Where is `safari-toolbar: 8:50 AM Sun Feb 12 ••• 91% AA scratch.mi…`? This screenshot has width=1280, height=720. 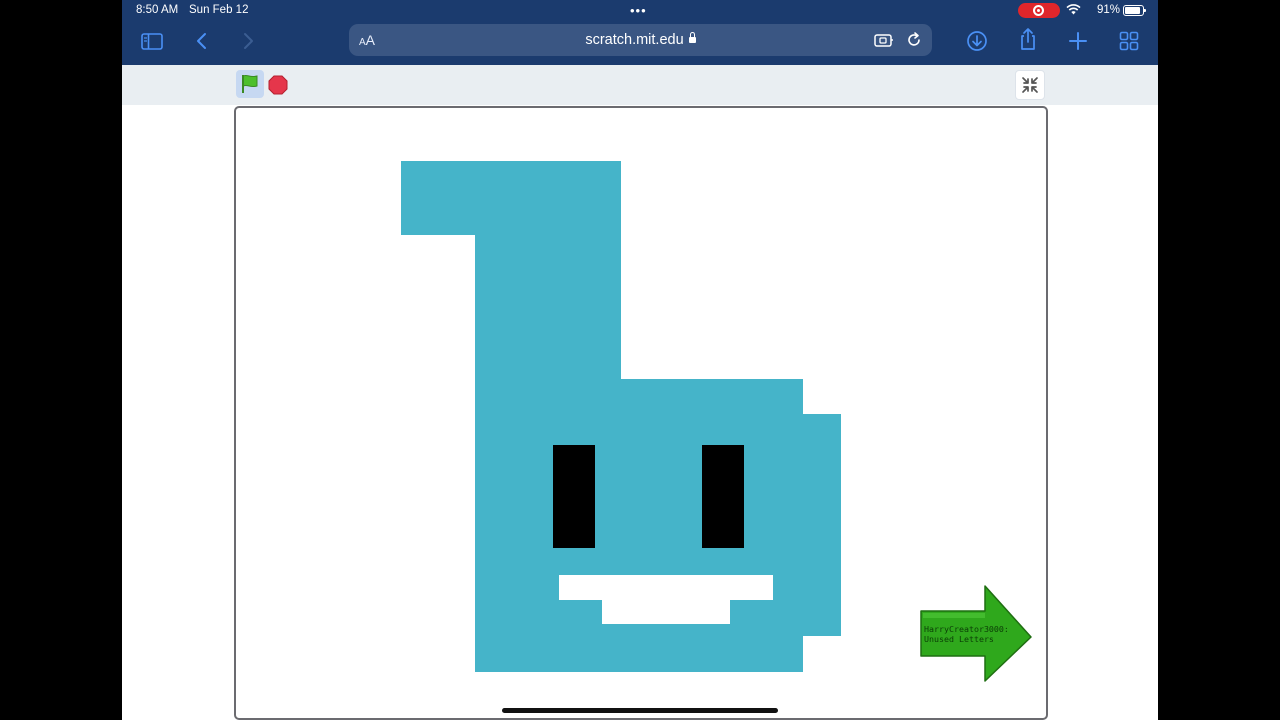 safari-toolbar: 8:50 AM Sun Feb 12 ••• 91% AA scratch.mi… is located at coordinates (640, 32).